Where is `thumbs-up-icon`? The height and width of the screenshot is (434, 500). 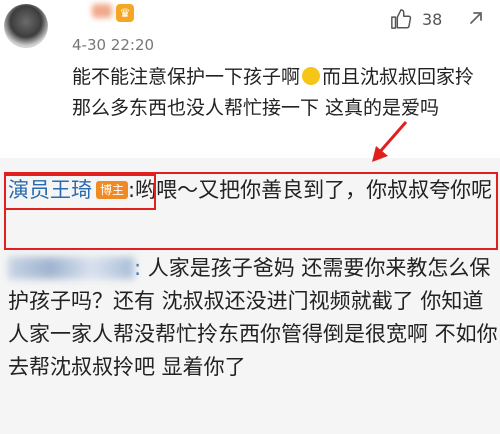 thumbs-up-icon is located at coordinates (401, 19).